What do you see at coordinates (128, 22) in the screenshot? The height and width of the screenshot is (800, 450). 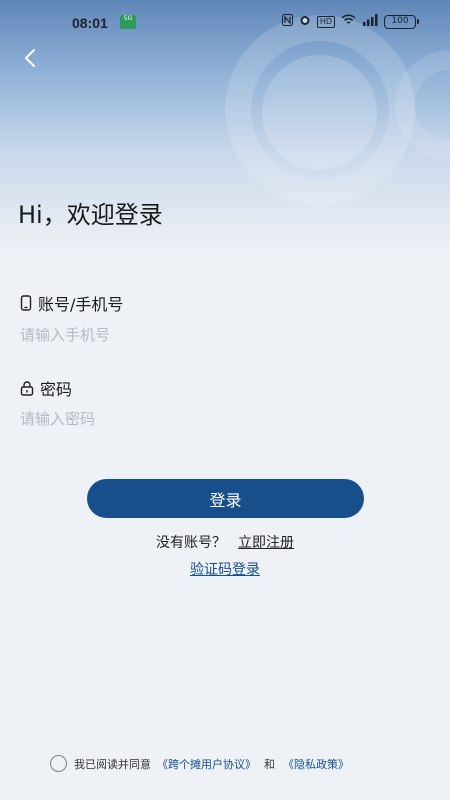 I see `network-badge: 5G` at bounding box center [128, 22].